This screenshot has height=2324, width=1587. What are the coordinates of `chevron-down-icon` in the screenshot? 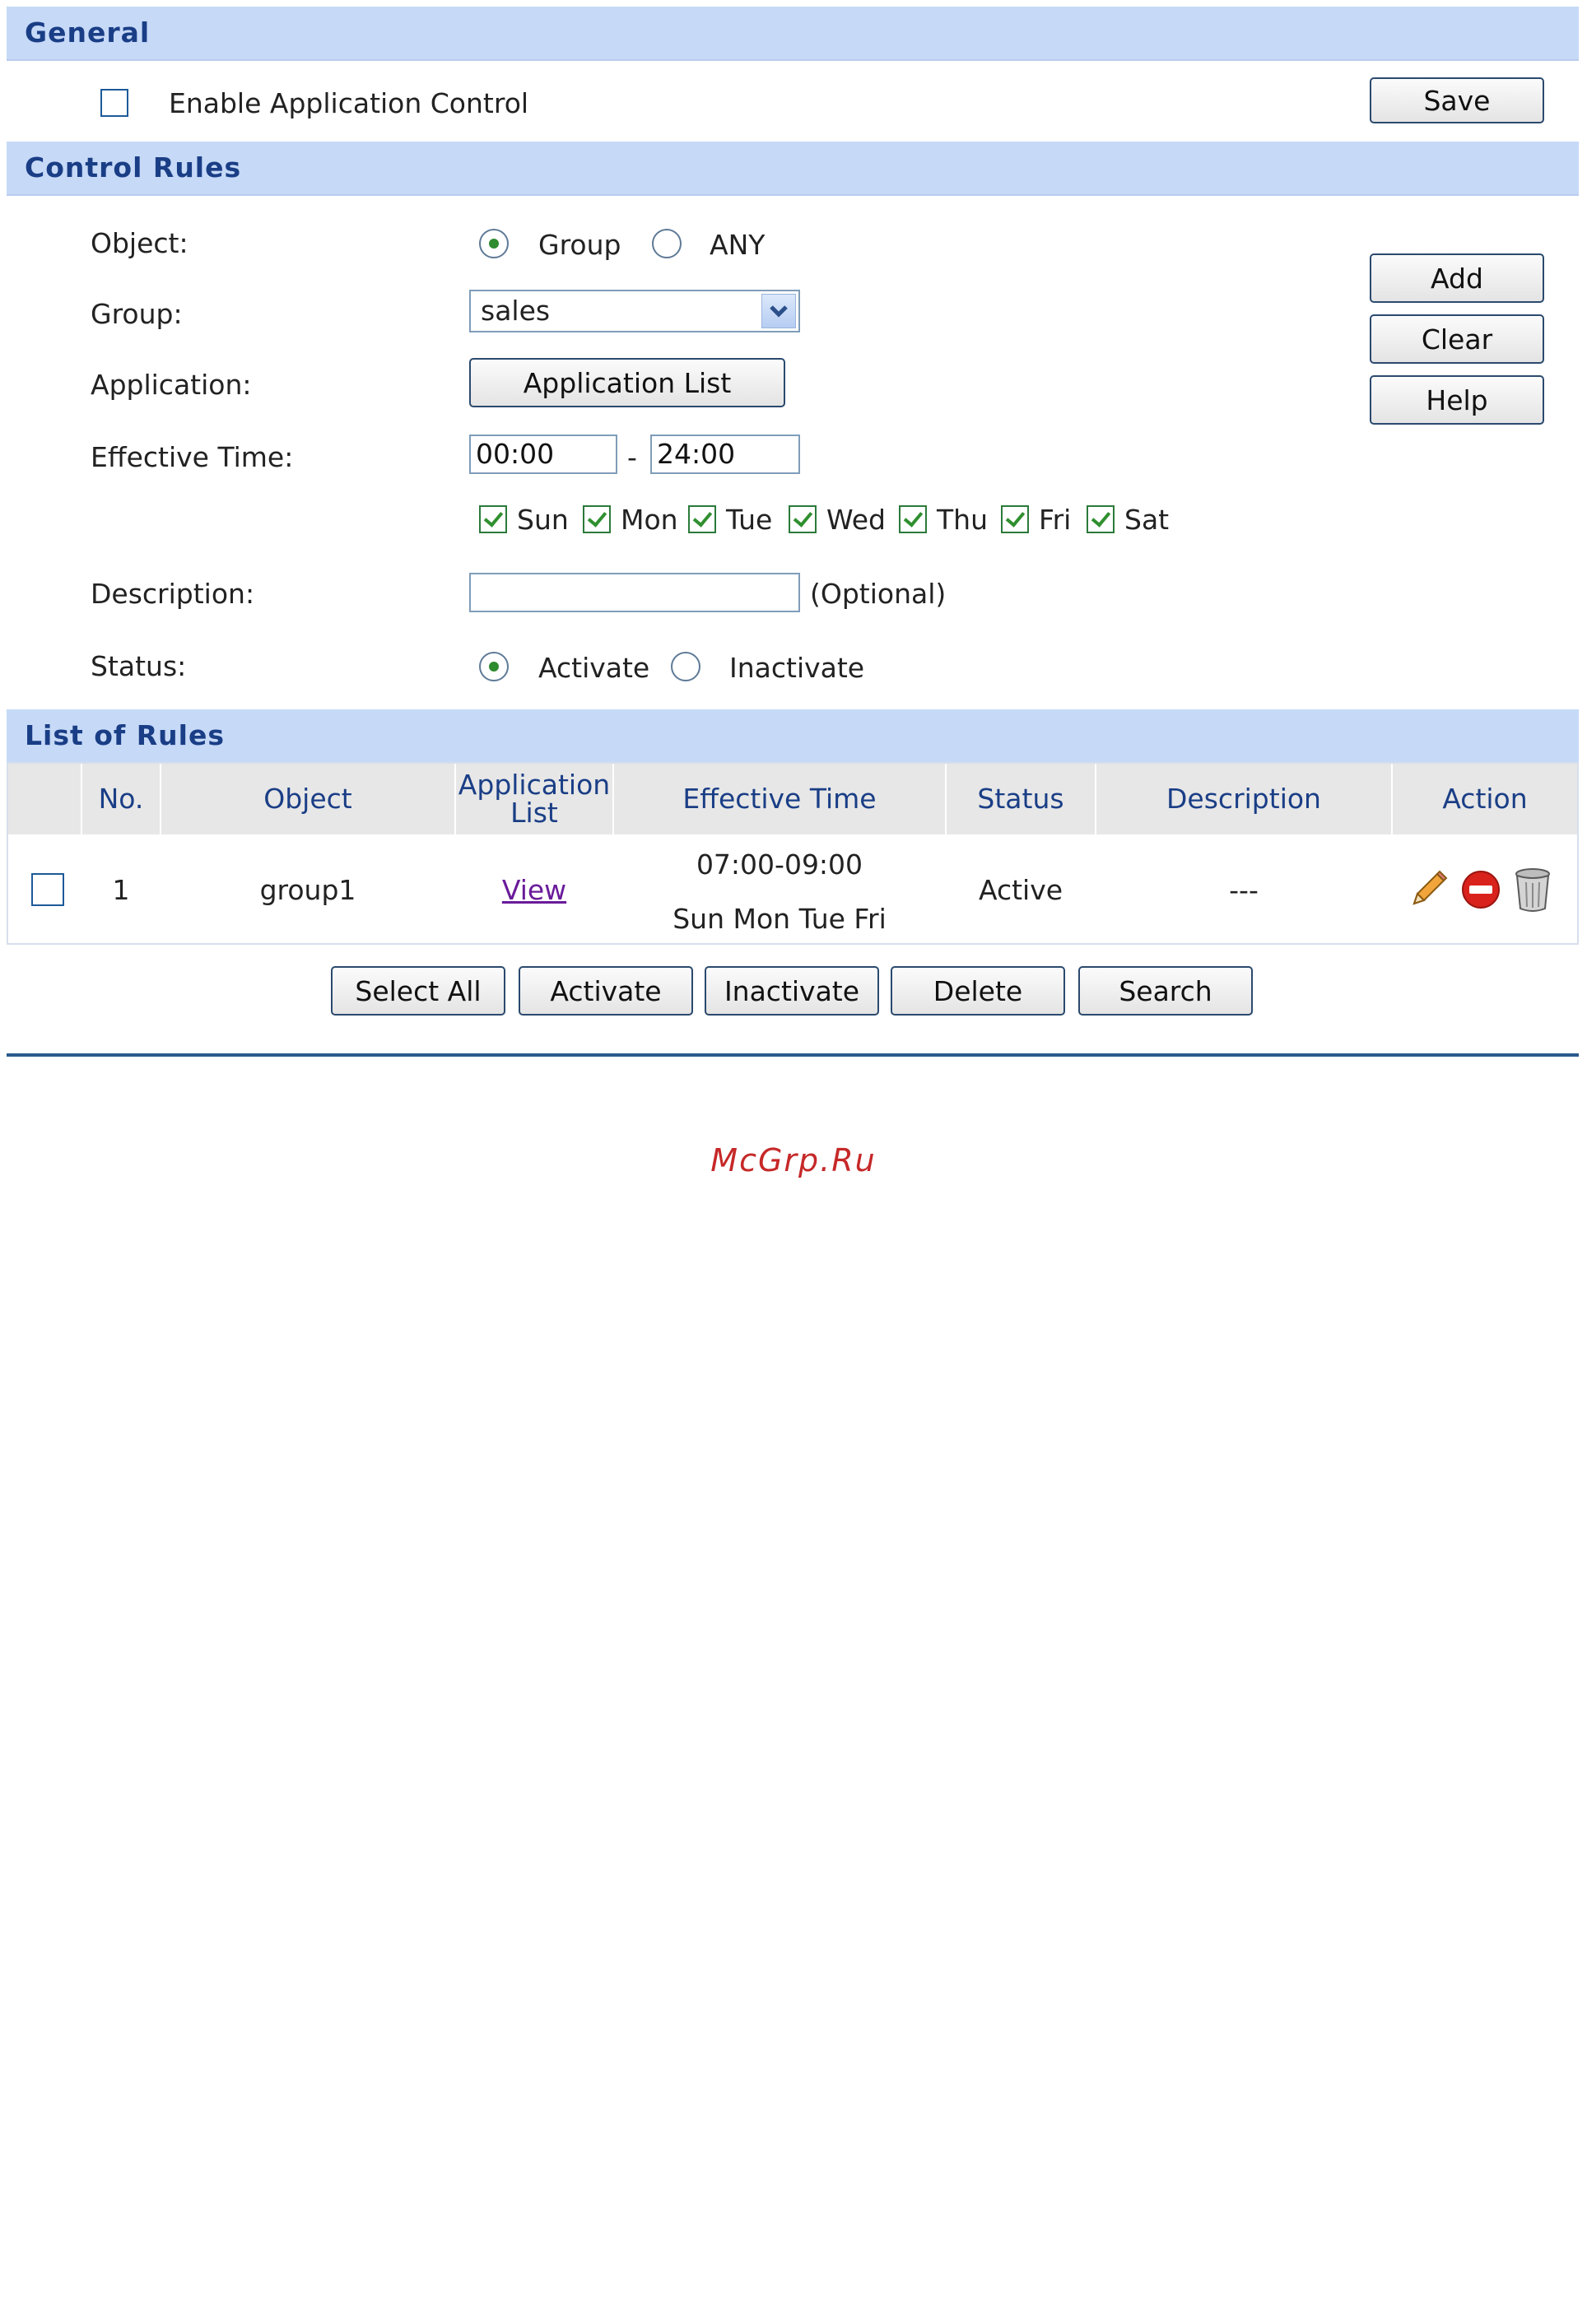 It's located at (778, 311).